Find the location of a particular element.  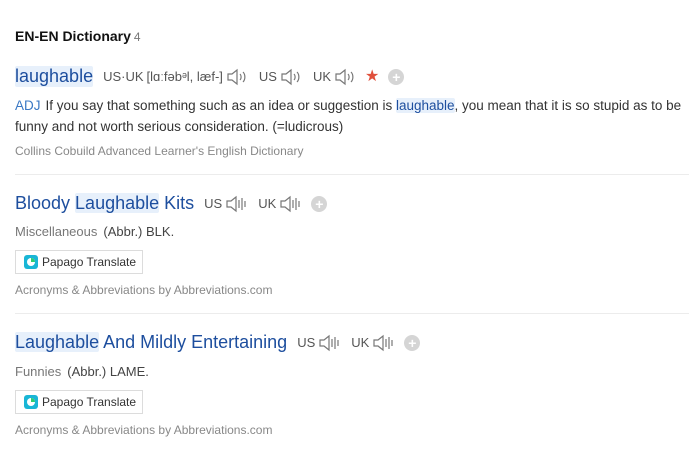

headword-laughable-and-mildly-entertaining: Laughable And Mildly Entertaining is located at coordinates (151, 342).